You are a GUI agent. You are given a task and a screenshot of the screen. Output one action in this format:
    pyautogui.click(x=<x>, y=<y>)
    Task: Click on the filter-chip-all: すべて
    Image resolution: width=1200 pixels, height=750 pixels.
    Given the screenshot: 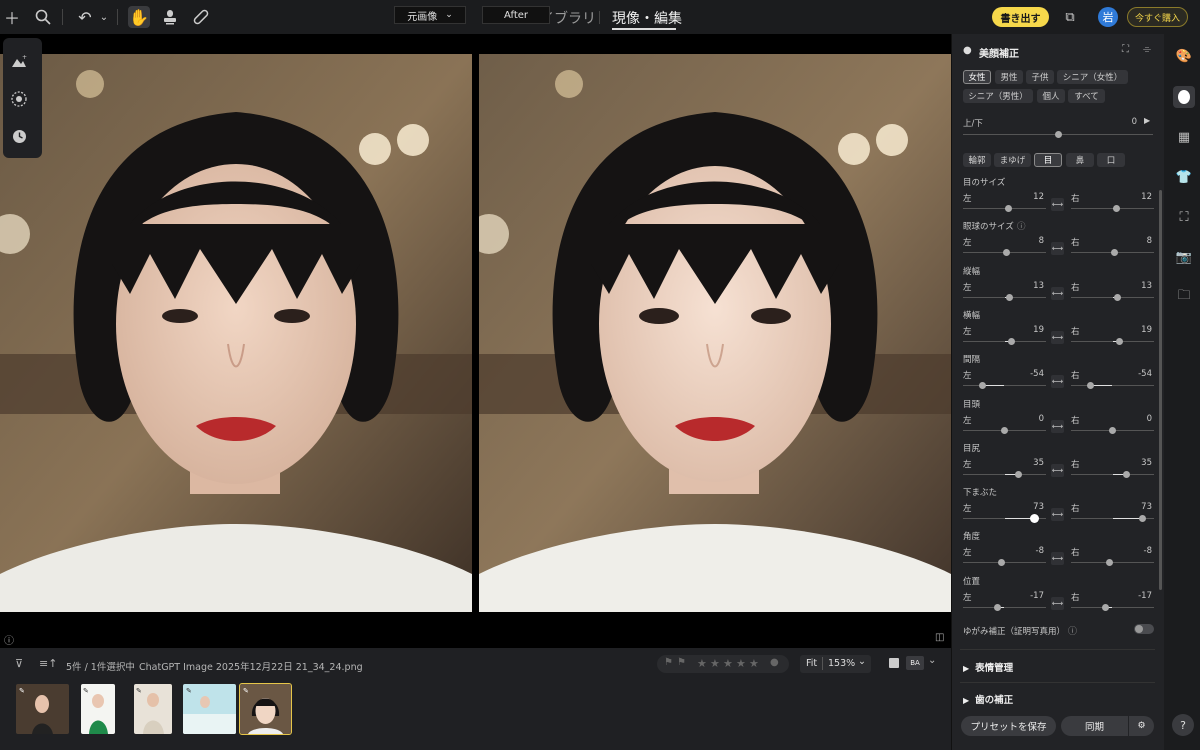 What is the action you would take?
    pyautogui.click(x=1086, y=96)
    